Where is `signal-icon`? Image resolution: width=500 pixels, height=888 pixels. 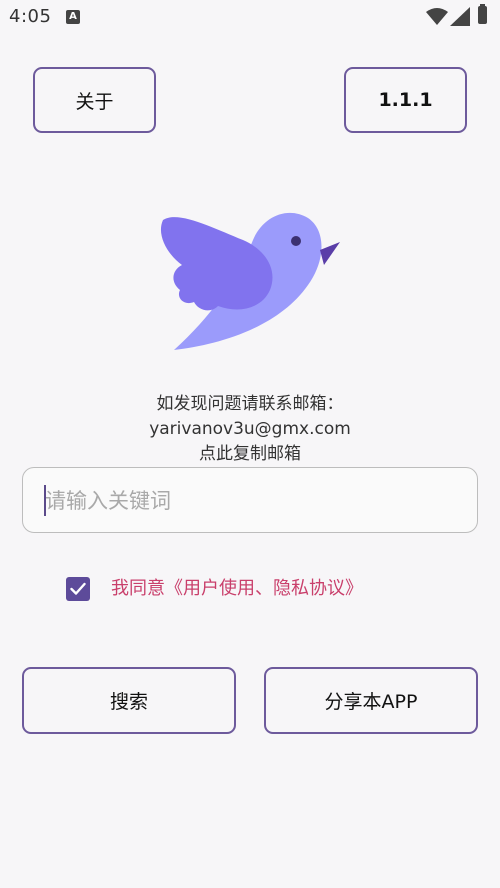 signal-icon is located at coordinates (460, 16).